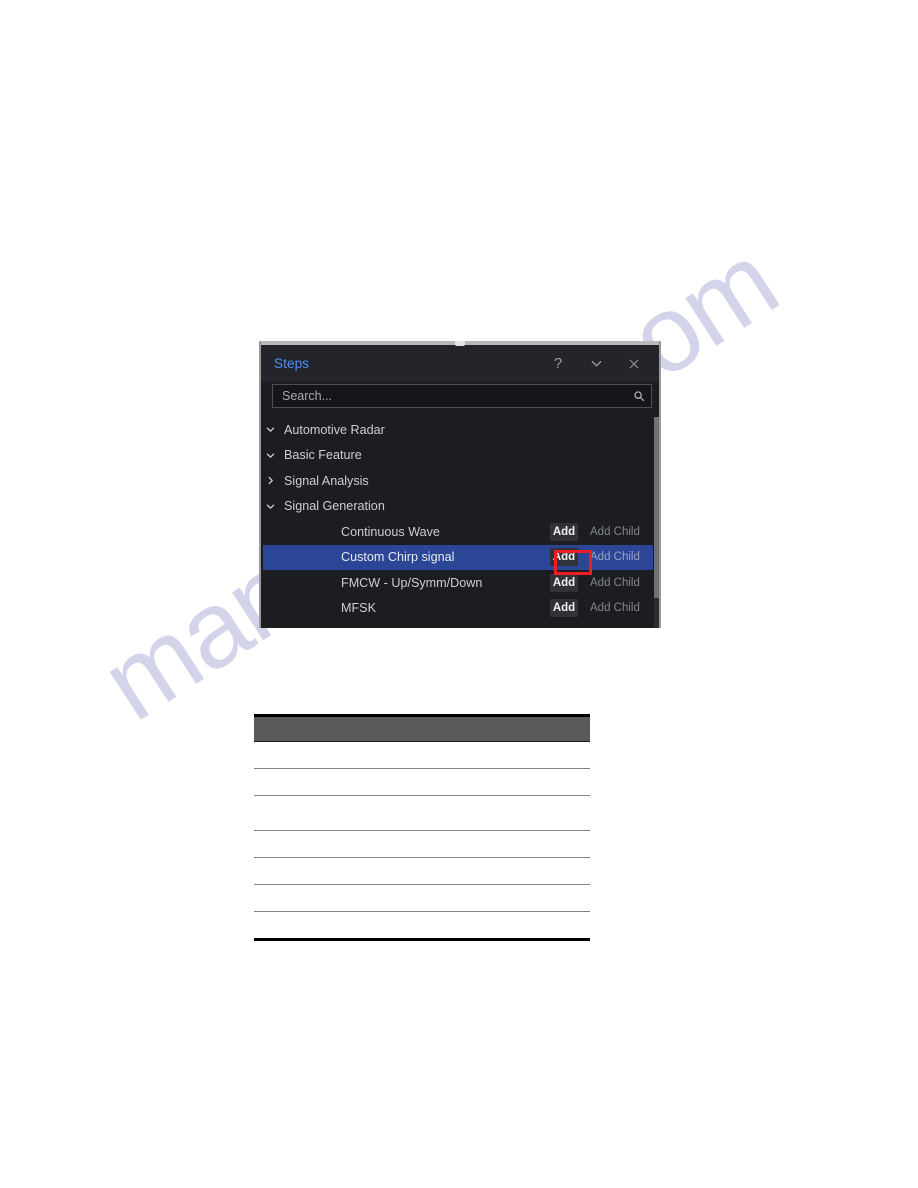  What do you see at coordinates (458, 456) in the screenshot?
I see `tree-item-basic-feature: Basic Feature` at bounding box center [458, 456].